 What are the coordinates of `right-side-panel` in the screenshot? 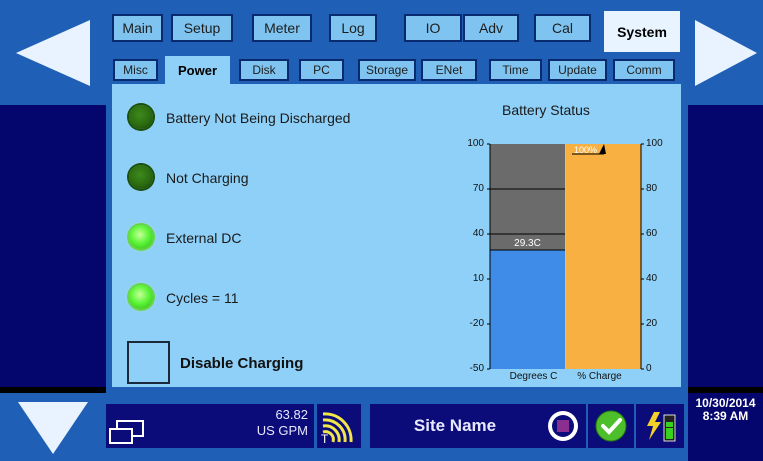 It's located at (725, 246).